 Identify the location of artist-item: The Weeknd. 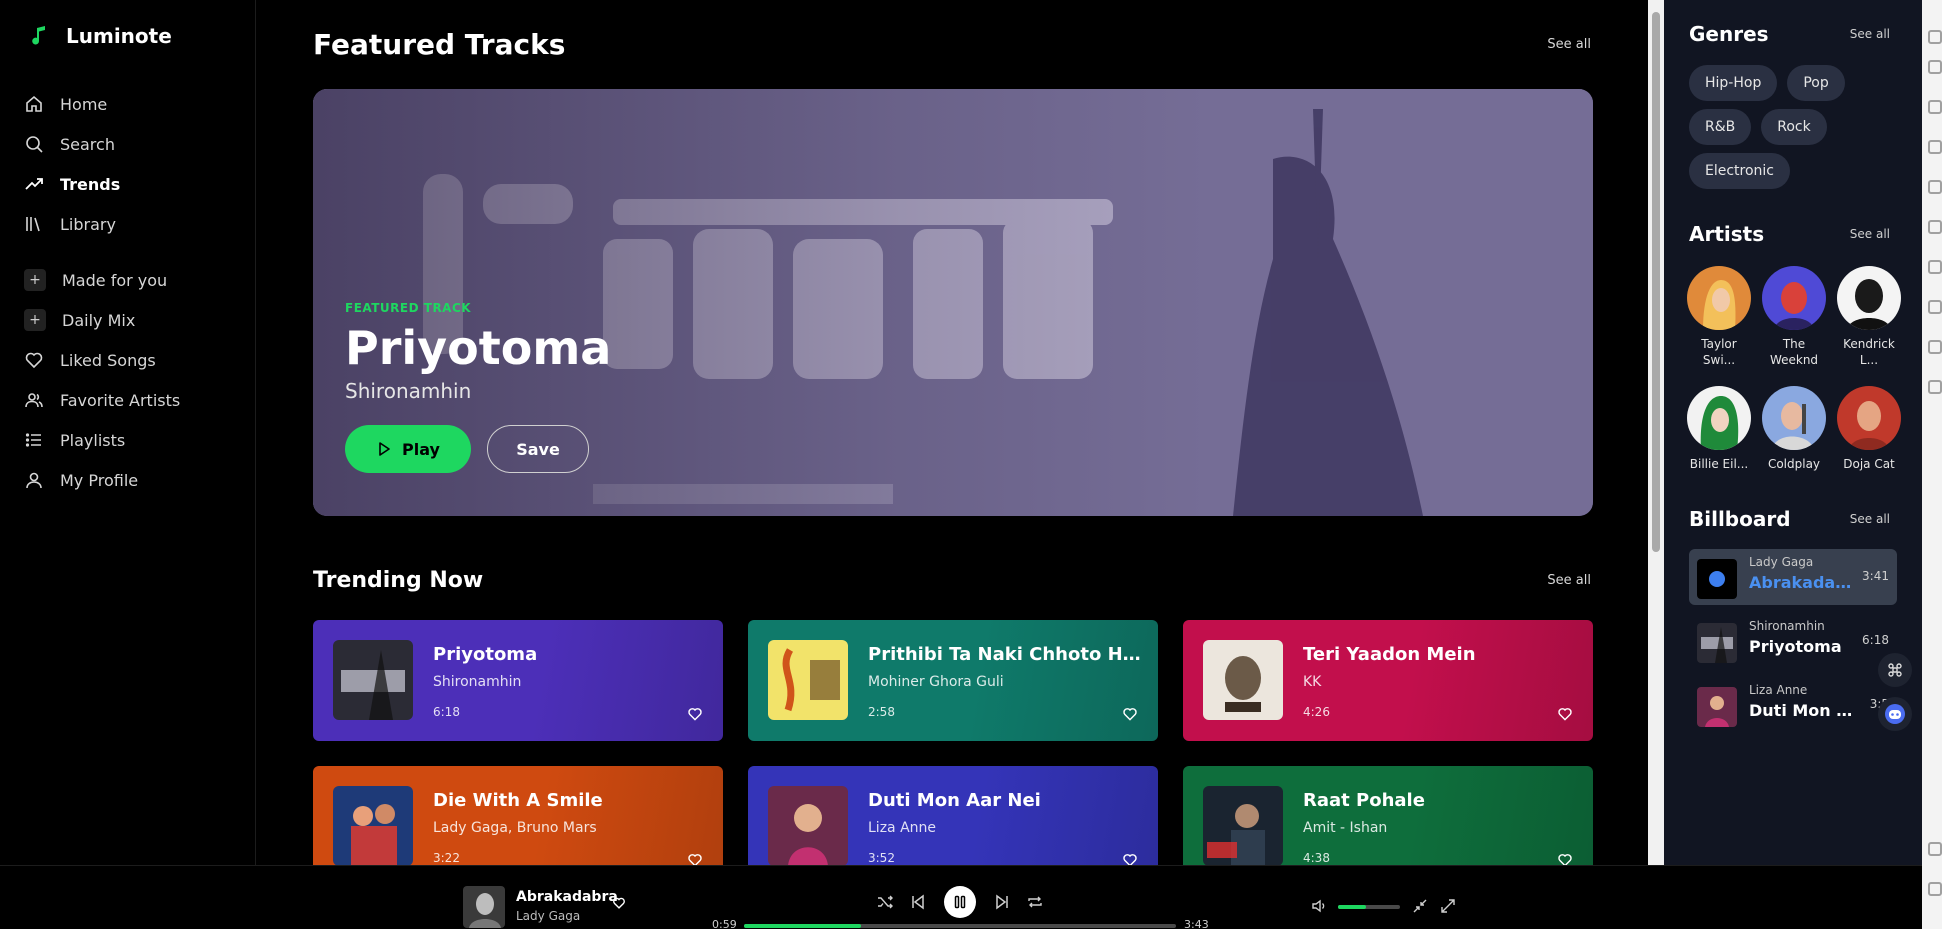
(1794, 317).